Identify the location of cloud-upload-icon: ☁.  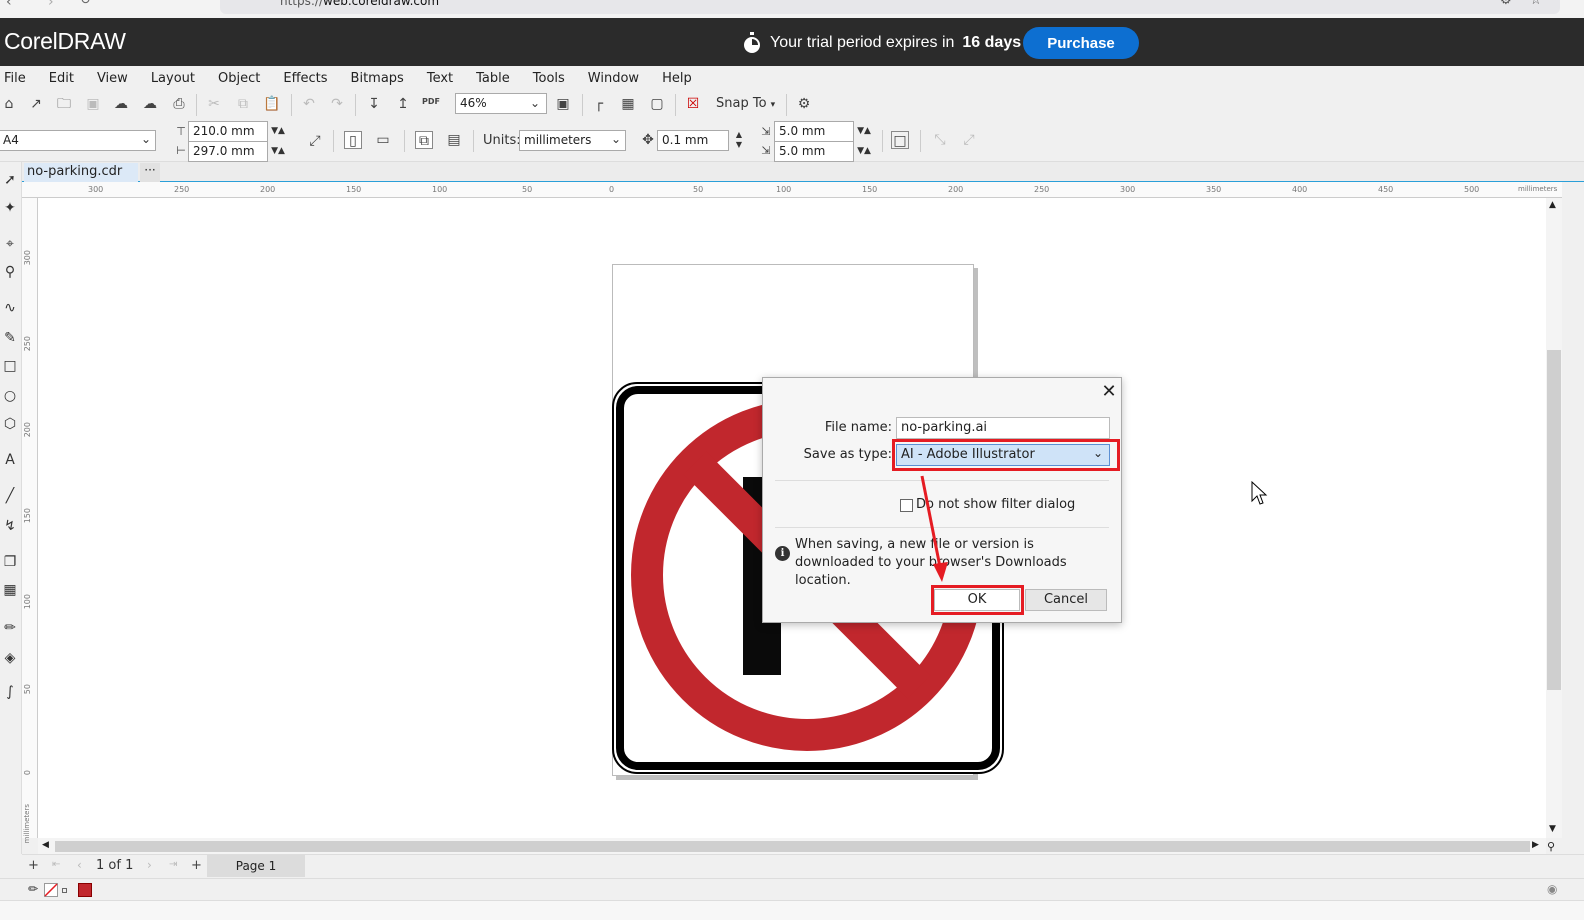
(150, 104).